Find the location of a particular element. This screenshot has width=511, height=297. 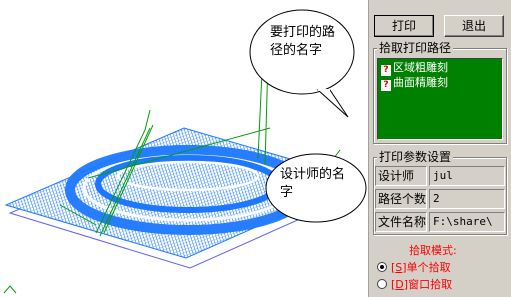

print-button: 打印 is located at coordinates (404, 26).